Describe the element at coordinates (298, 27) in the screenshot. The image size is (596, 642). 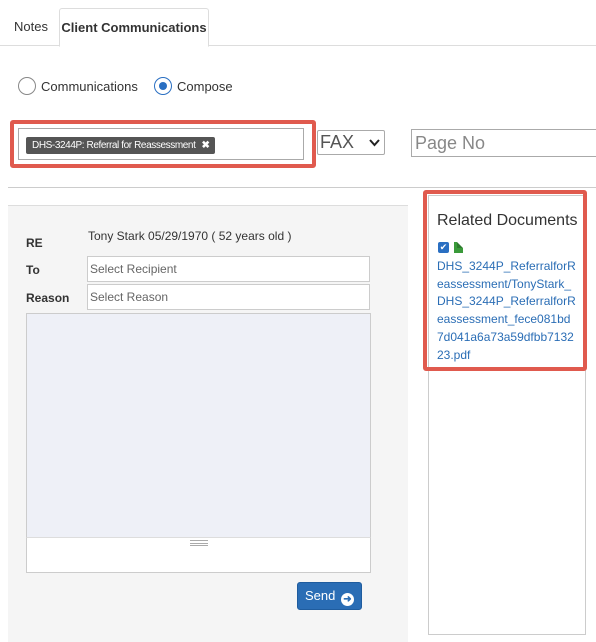
I see `tab-bar: Notes Client Communications` at that location.